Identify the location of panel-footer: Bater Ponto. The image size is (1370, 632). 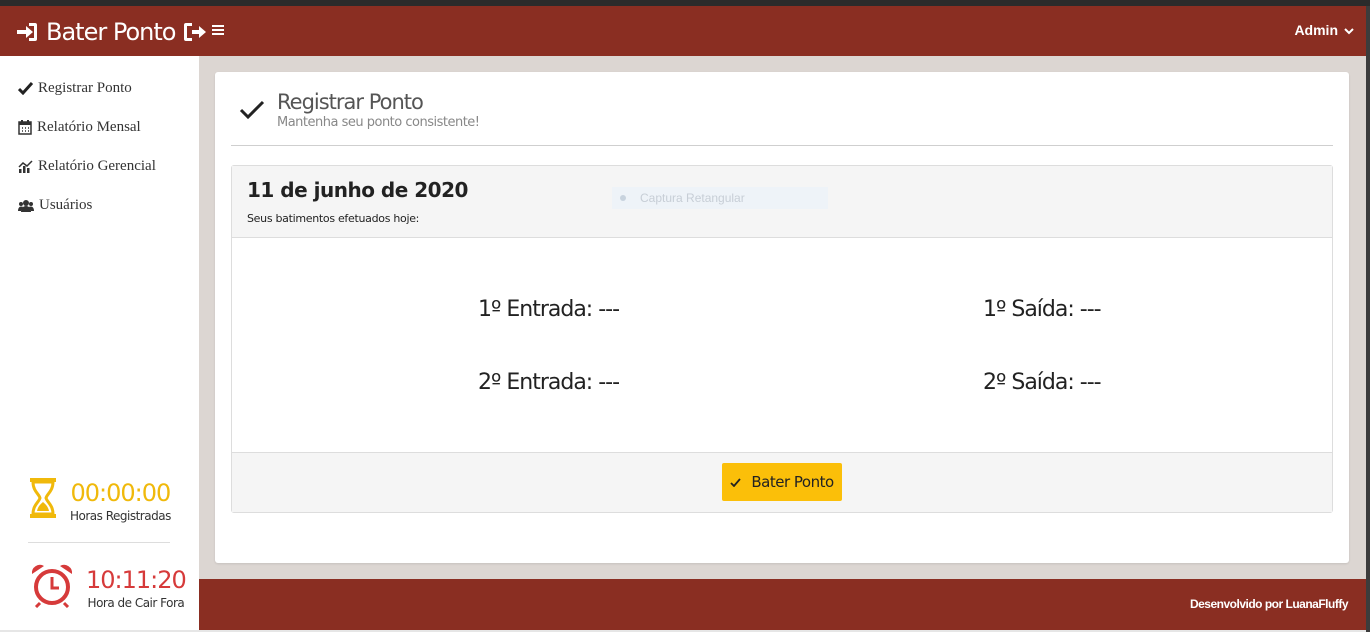
(782, 482).